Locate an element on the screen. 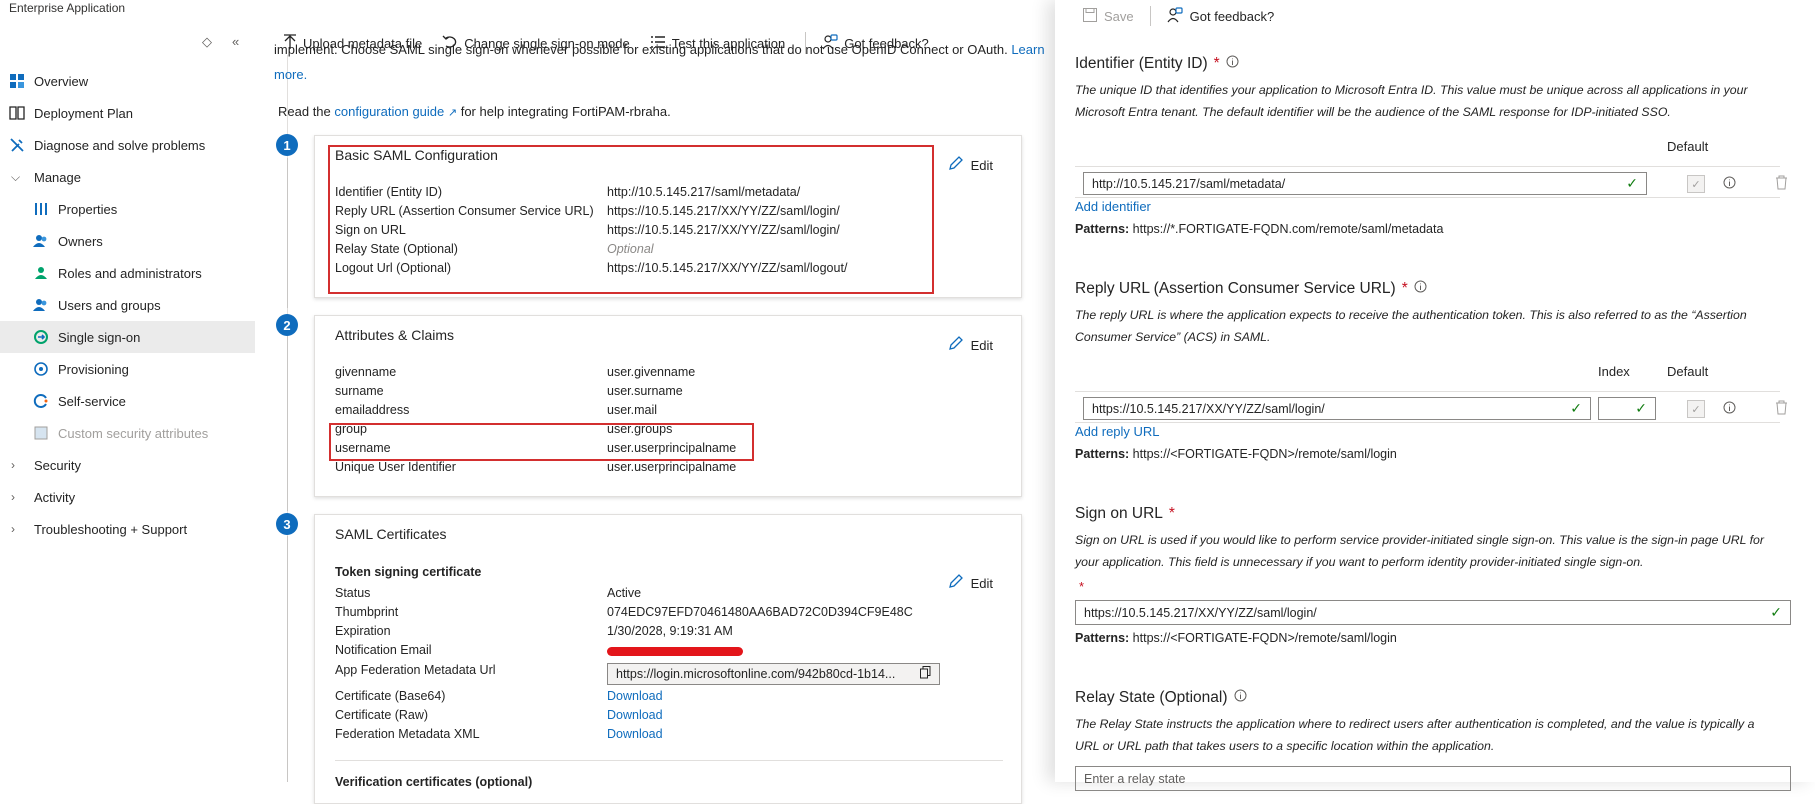 This screenshot has width=1815, height=804. external-link-icon: ↗ is located at coordinates (452, 113).